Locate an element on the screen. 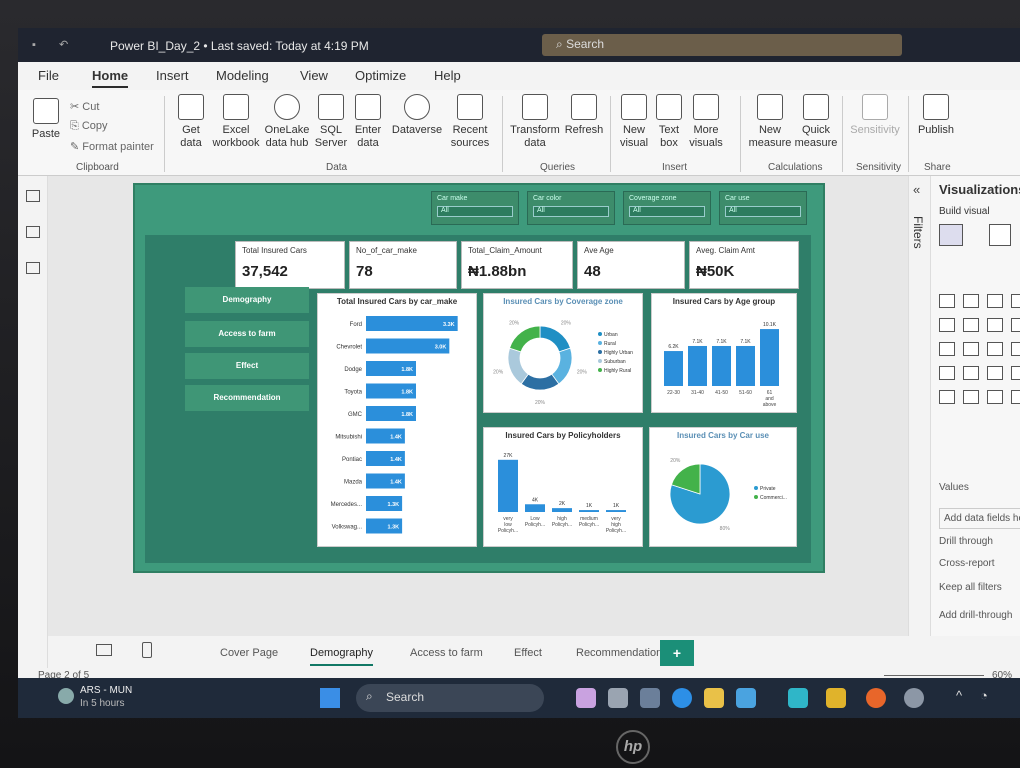  tray-chevron-icon: ^ is located at coordinates (959, 695).